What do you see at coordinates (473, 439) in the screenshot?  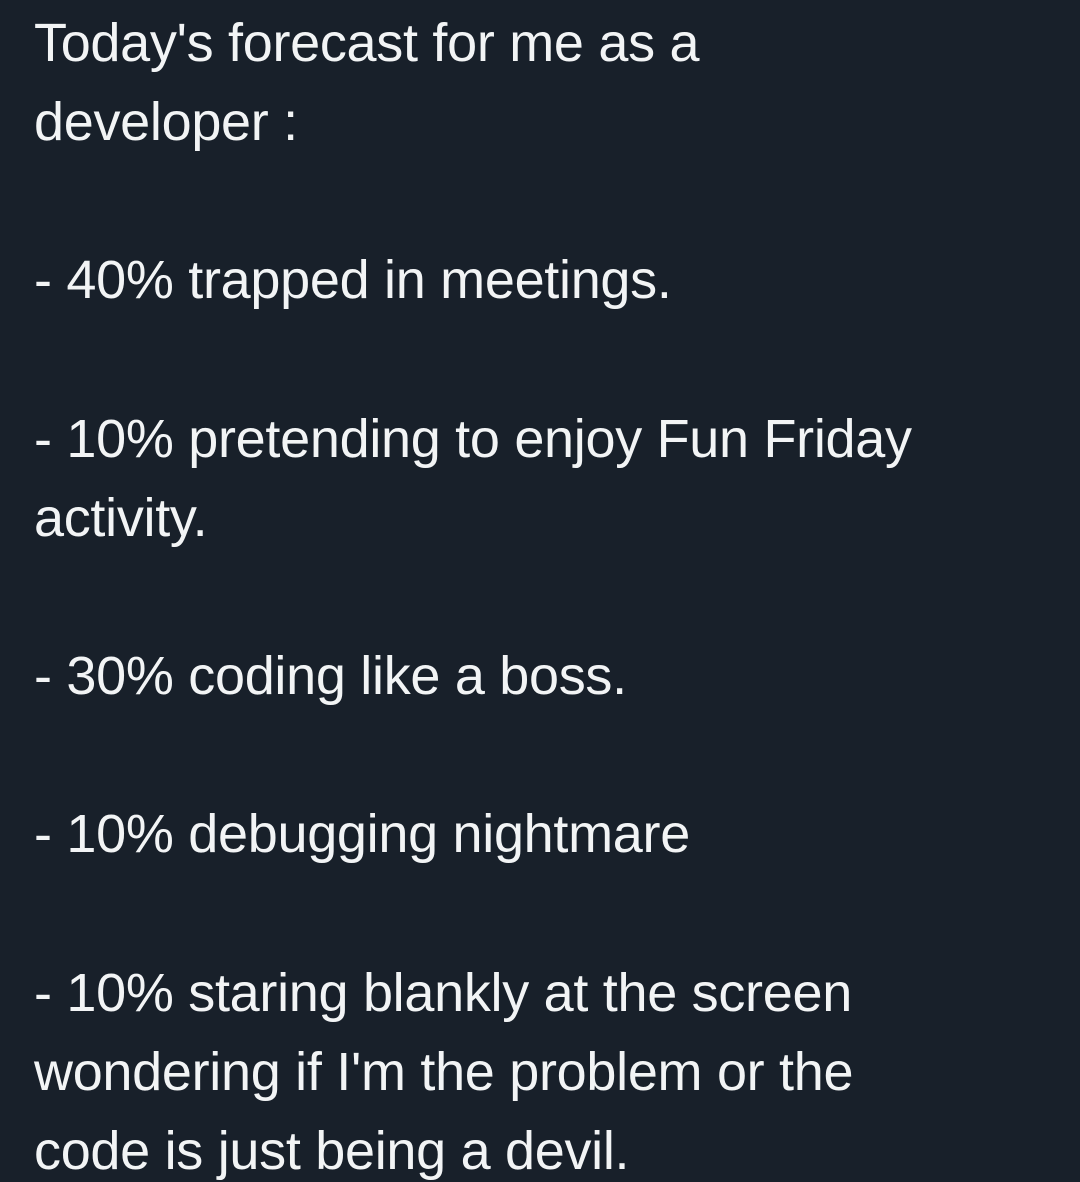 I see `forecast-item-fun-friday: - 10% pretending to enjoy Fun Friday` at bounding box center [473, 439].